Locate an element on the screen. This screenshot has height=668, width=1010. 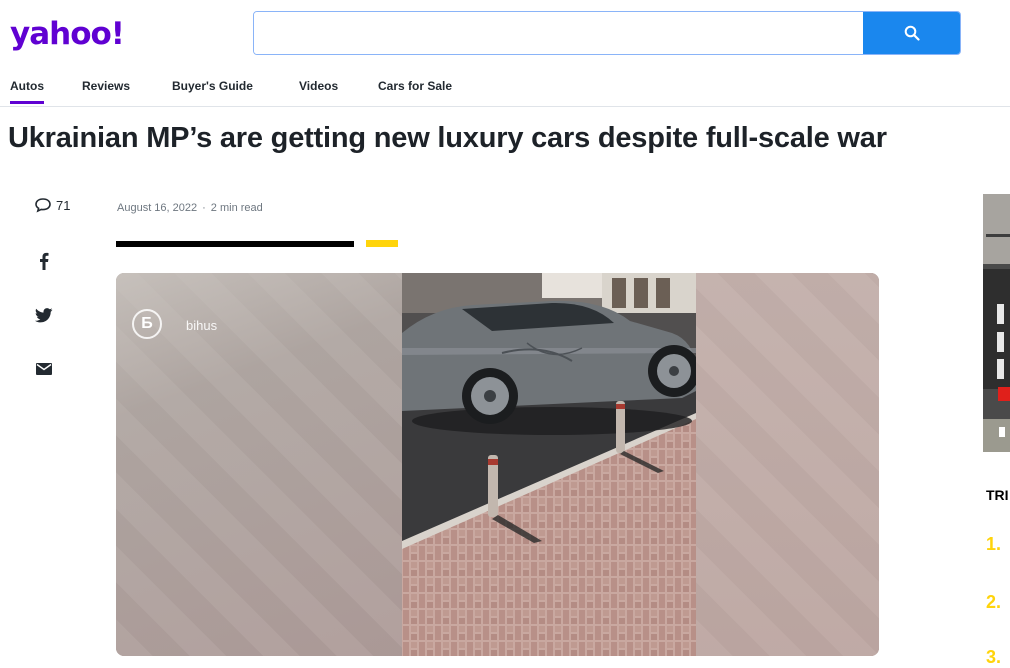
read-time: 2 min read is located at coordinates (236, 208).